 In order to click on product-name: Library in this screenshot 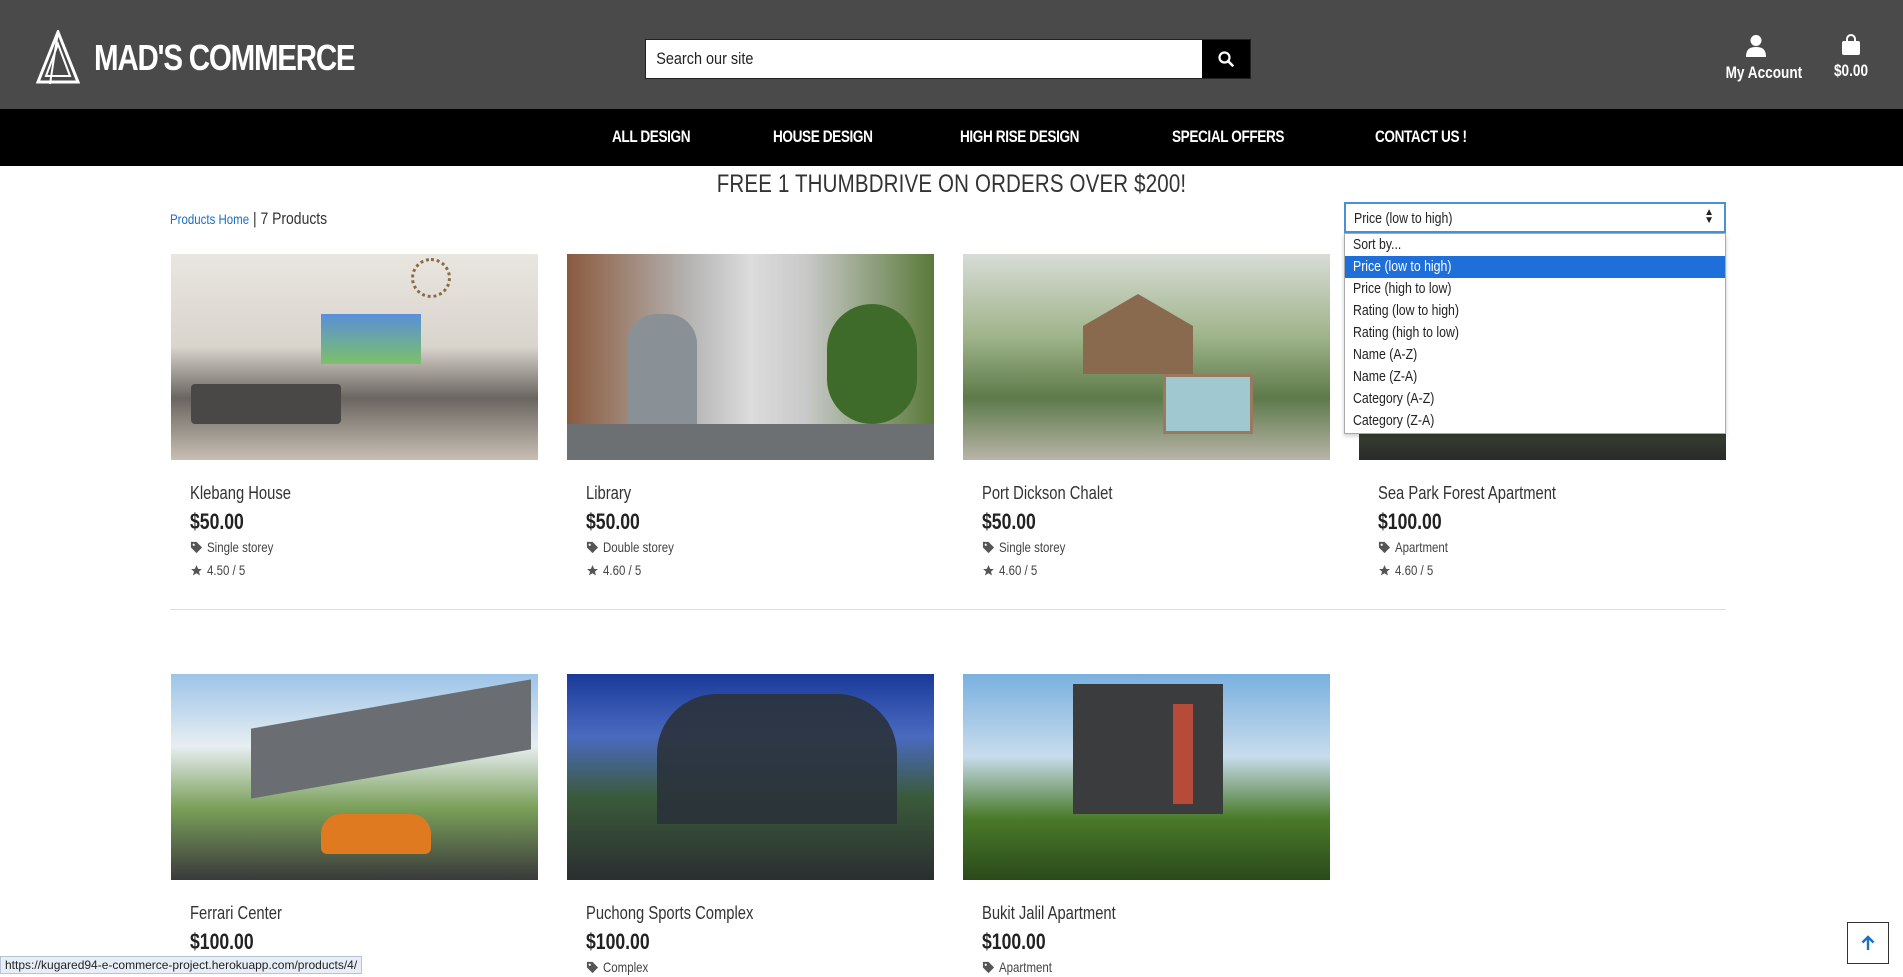, I will do `click(608, 493)`.